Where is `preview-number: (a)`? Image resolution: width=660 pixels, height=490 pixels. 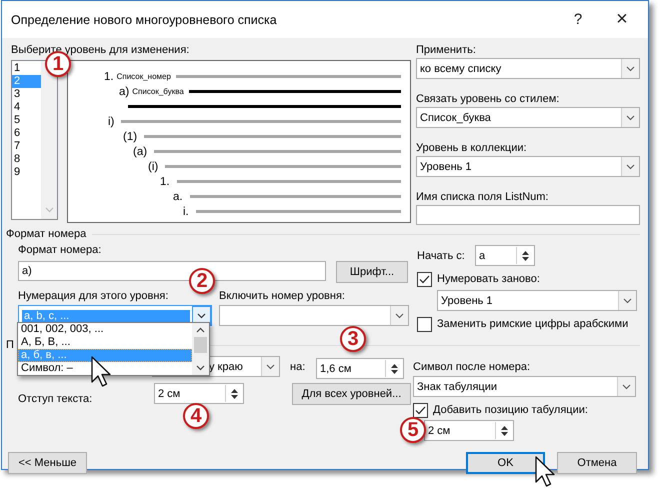 preview-number: (a) is located at coordinates (140, 152).